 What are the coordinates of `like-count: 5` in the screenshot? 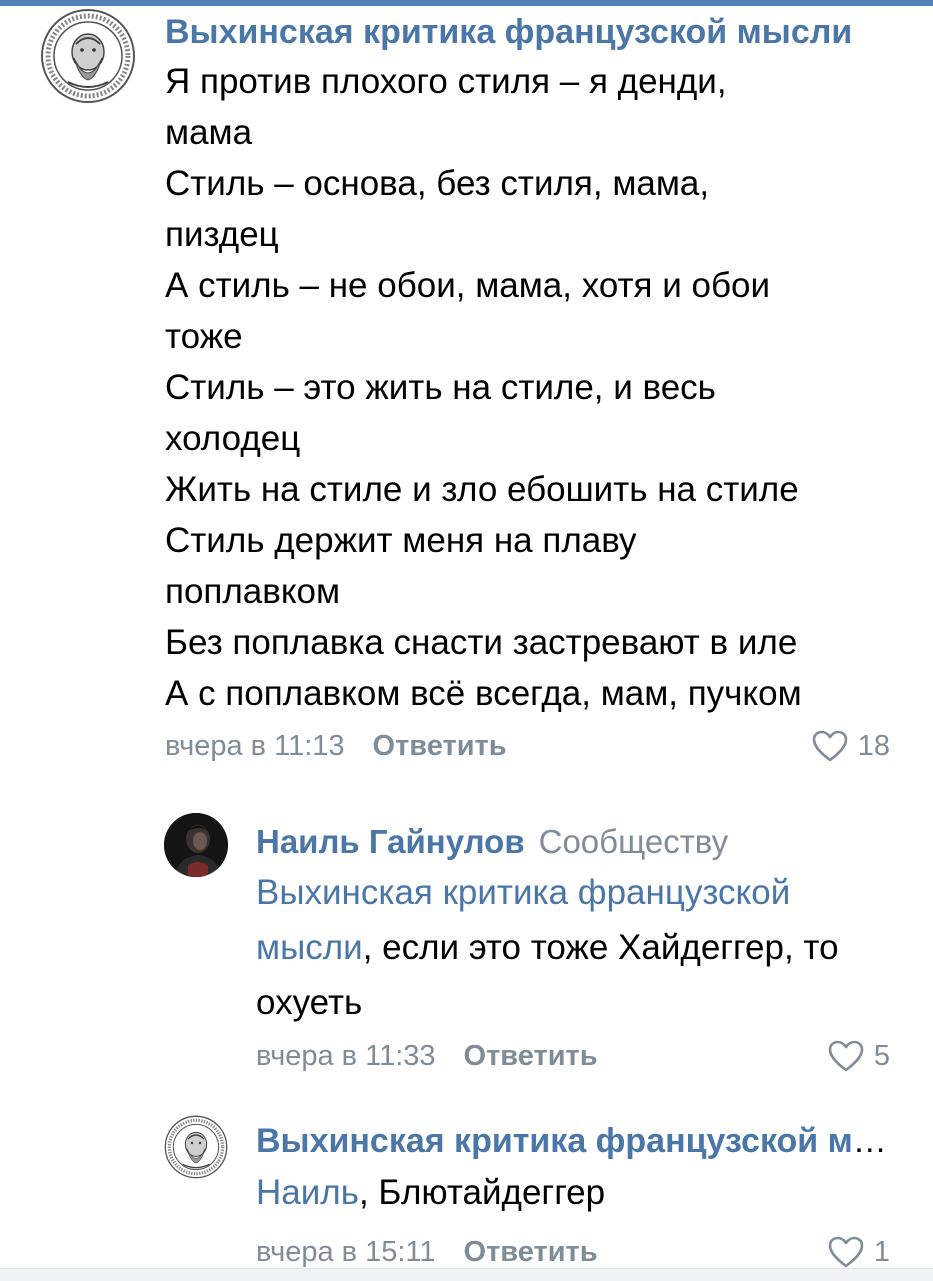 It's located at (881, 1056).